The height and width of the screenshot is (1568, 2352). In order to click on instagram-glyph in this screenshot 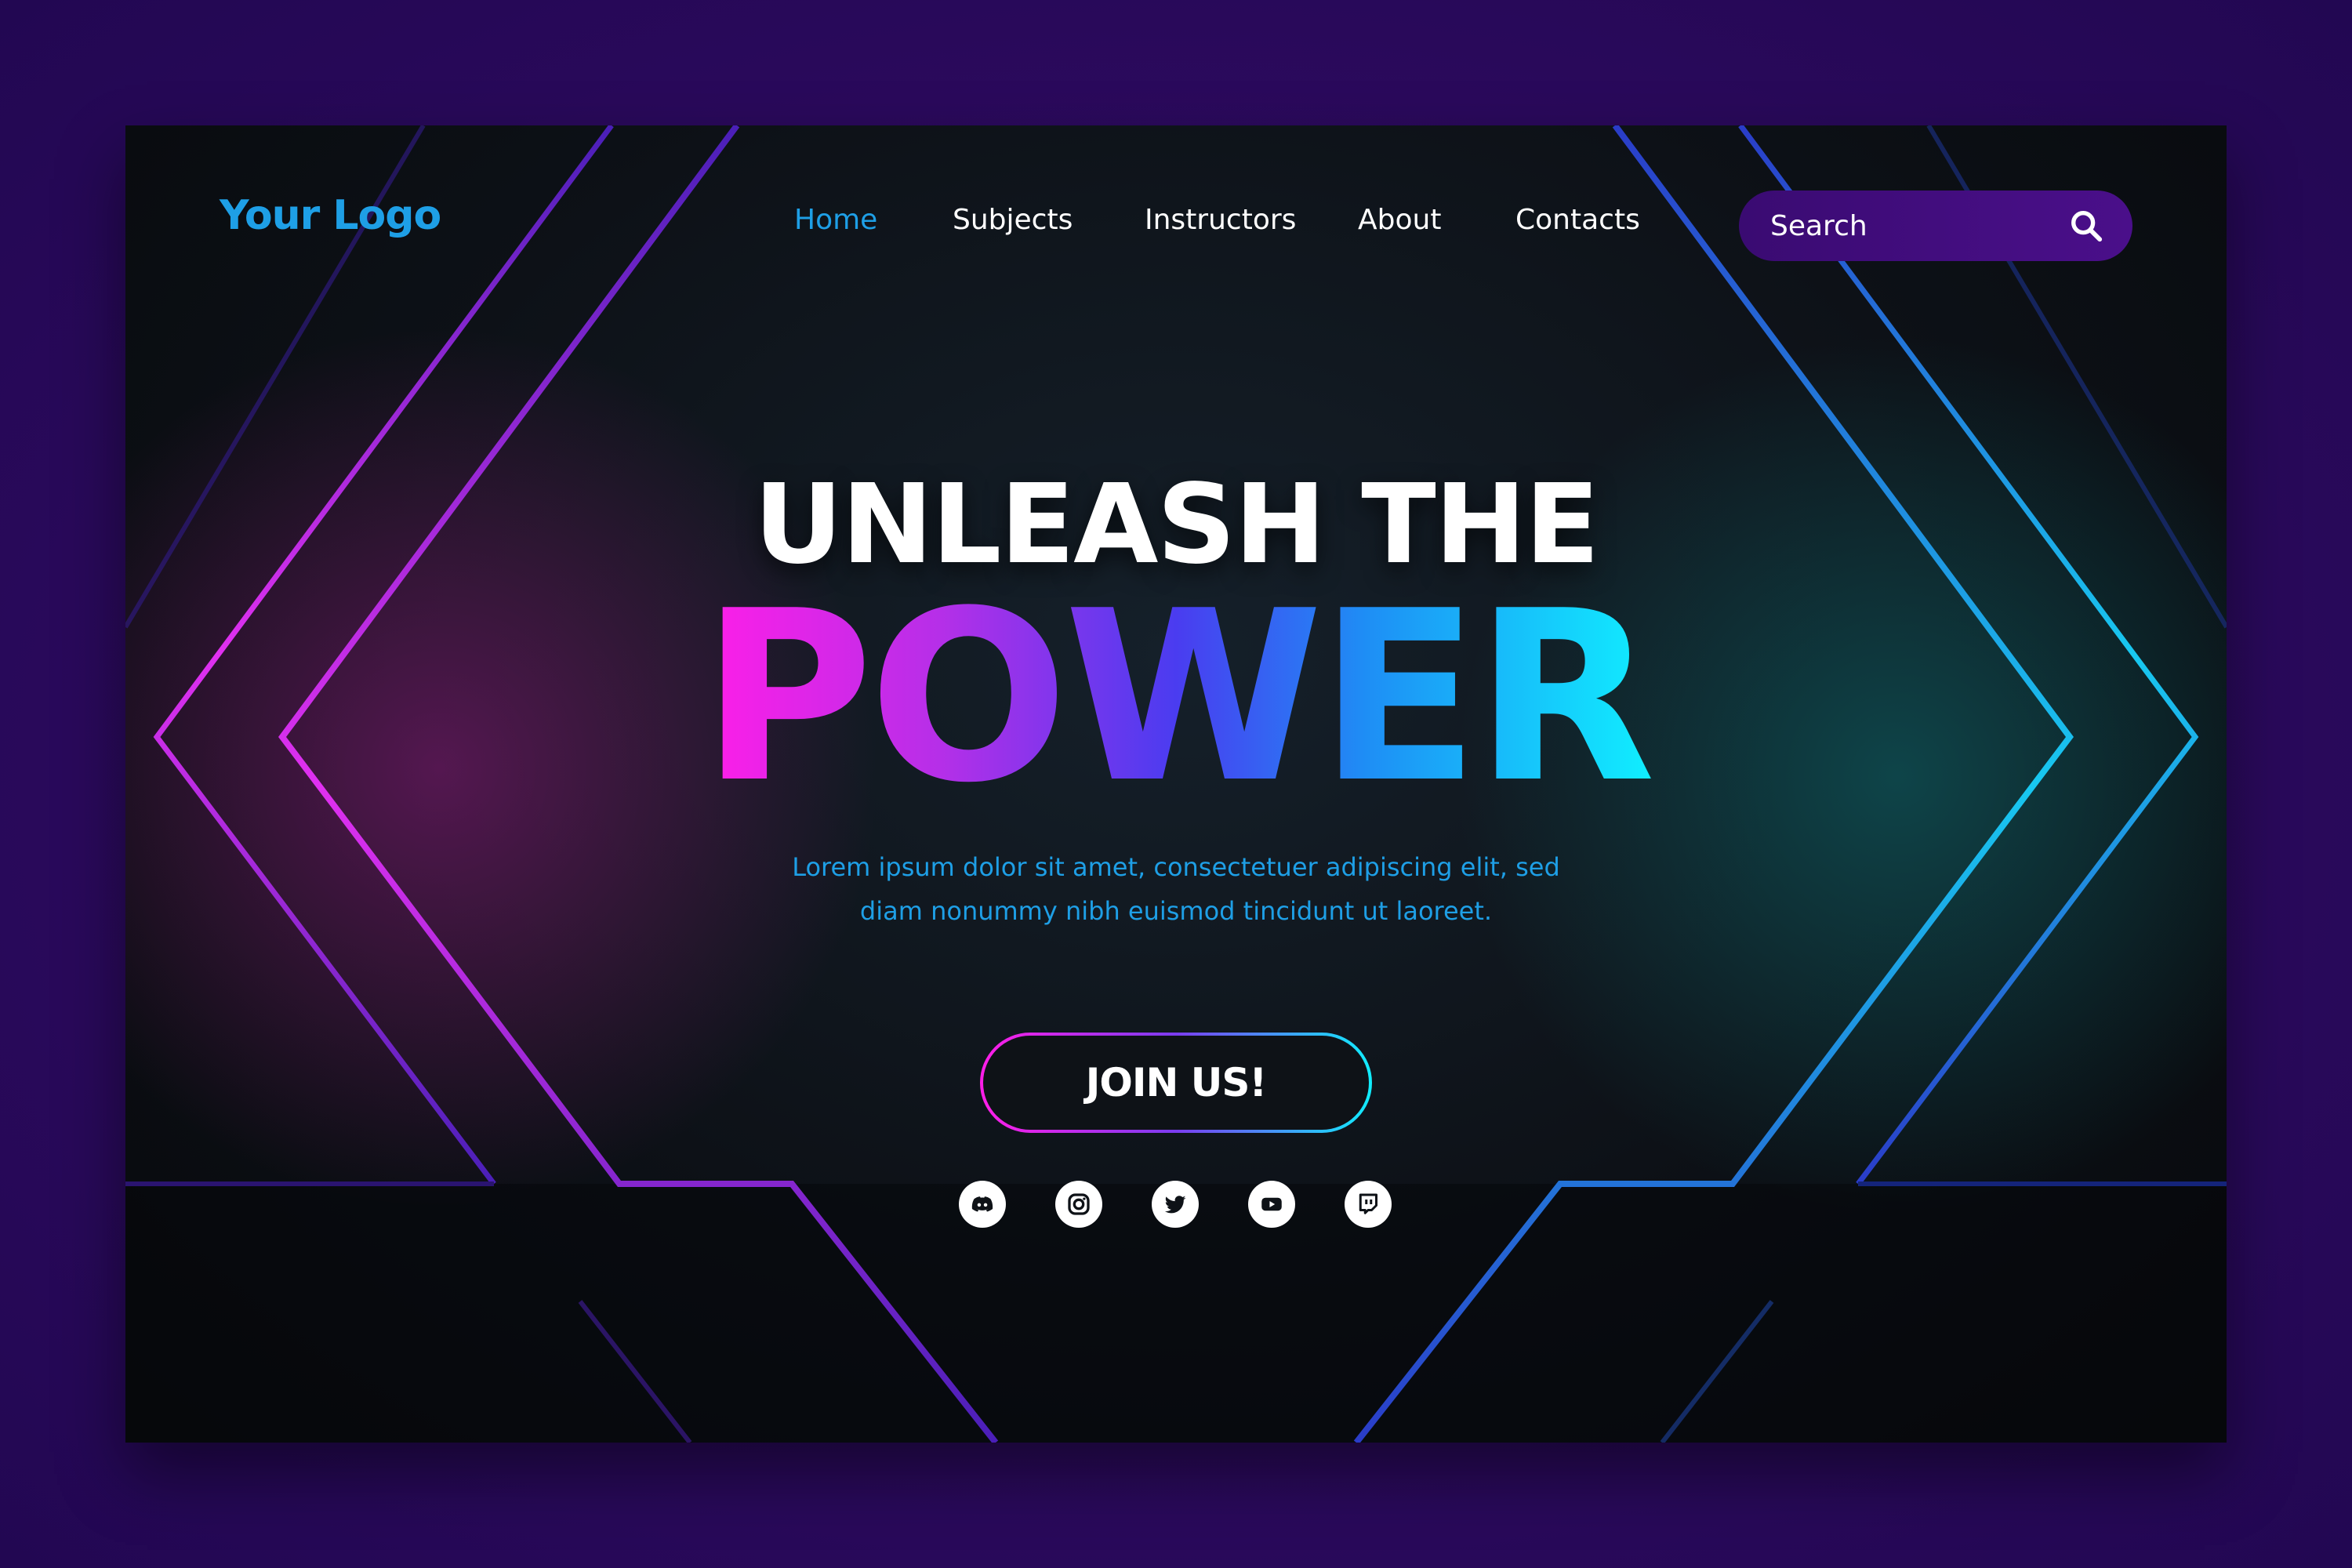, I will do `click(1079, 1204)`.